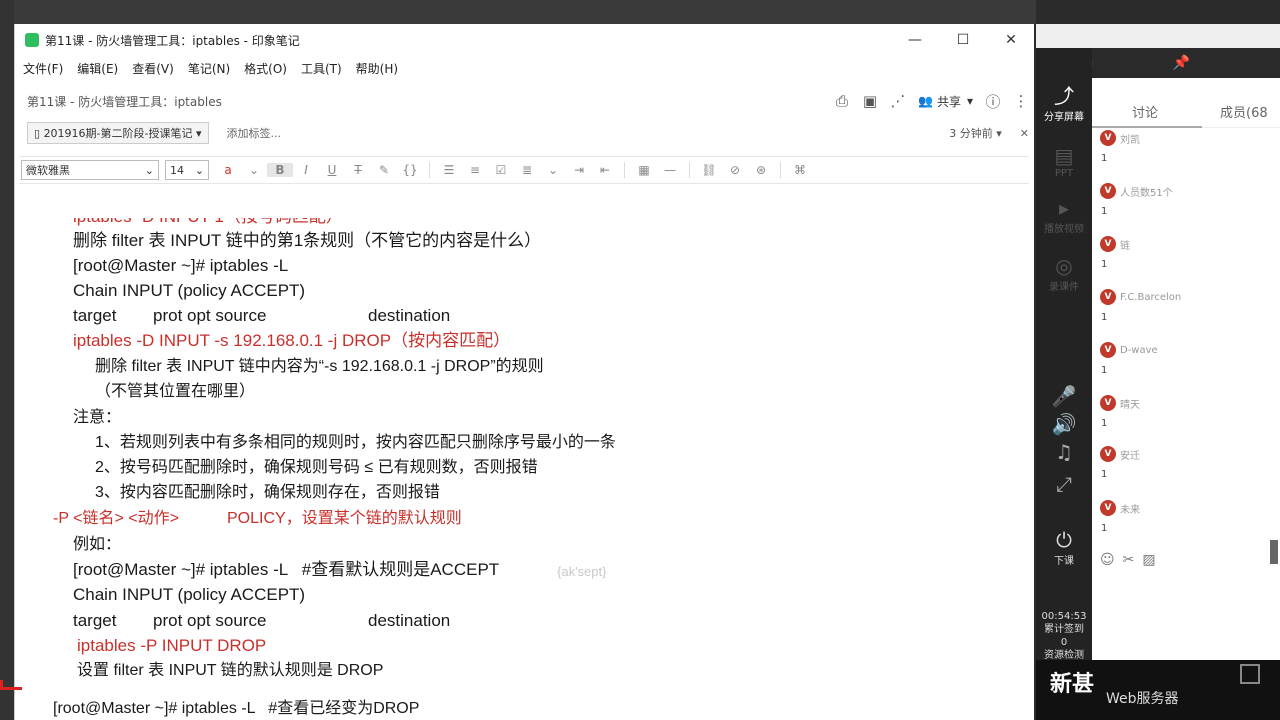 The image size is (1280, 720). Describe the element at coordinates (210, 315) in the screenshot. I see `note-line: prot opt source` at that location.